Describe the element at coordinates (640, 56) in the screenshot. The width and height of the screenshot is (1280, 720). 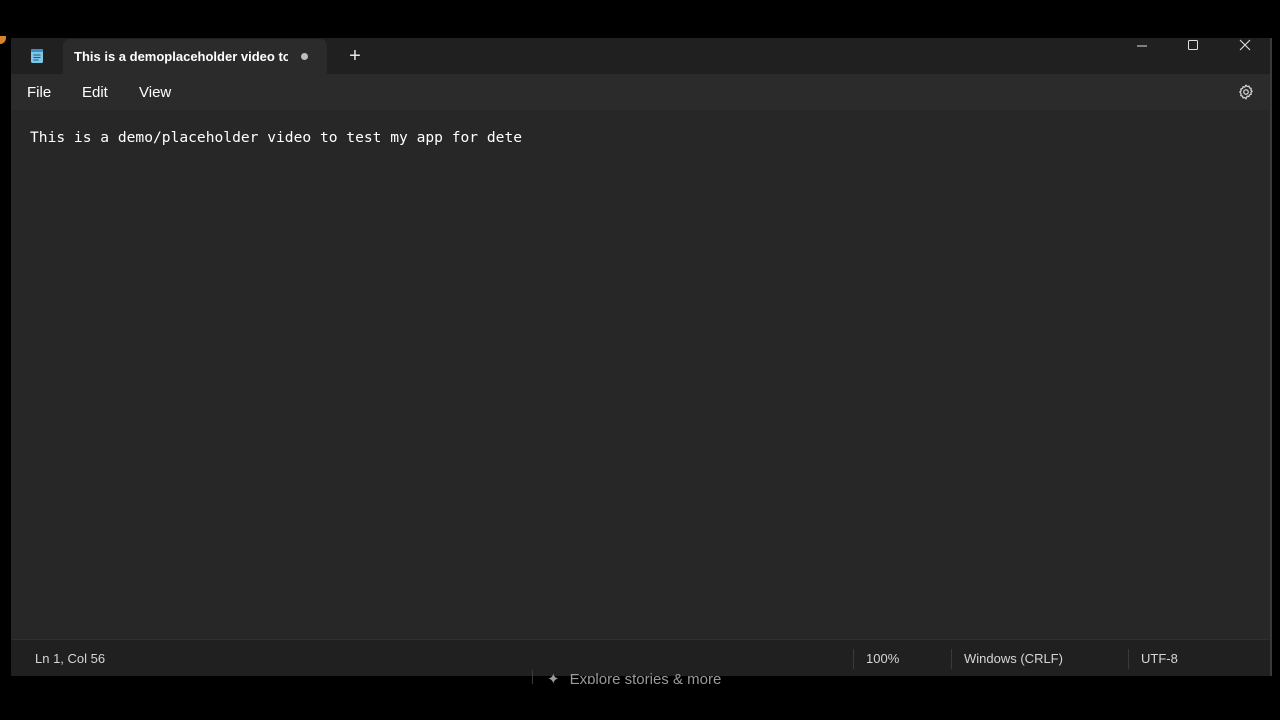
I see `title-bar: This is a demoplaceholder video to +` at that location.